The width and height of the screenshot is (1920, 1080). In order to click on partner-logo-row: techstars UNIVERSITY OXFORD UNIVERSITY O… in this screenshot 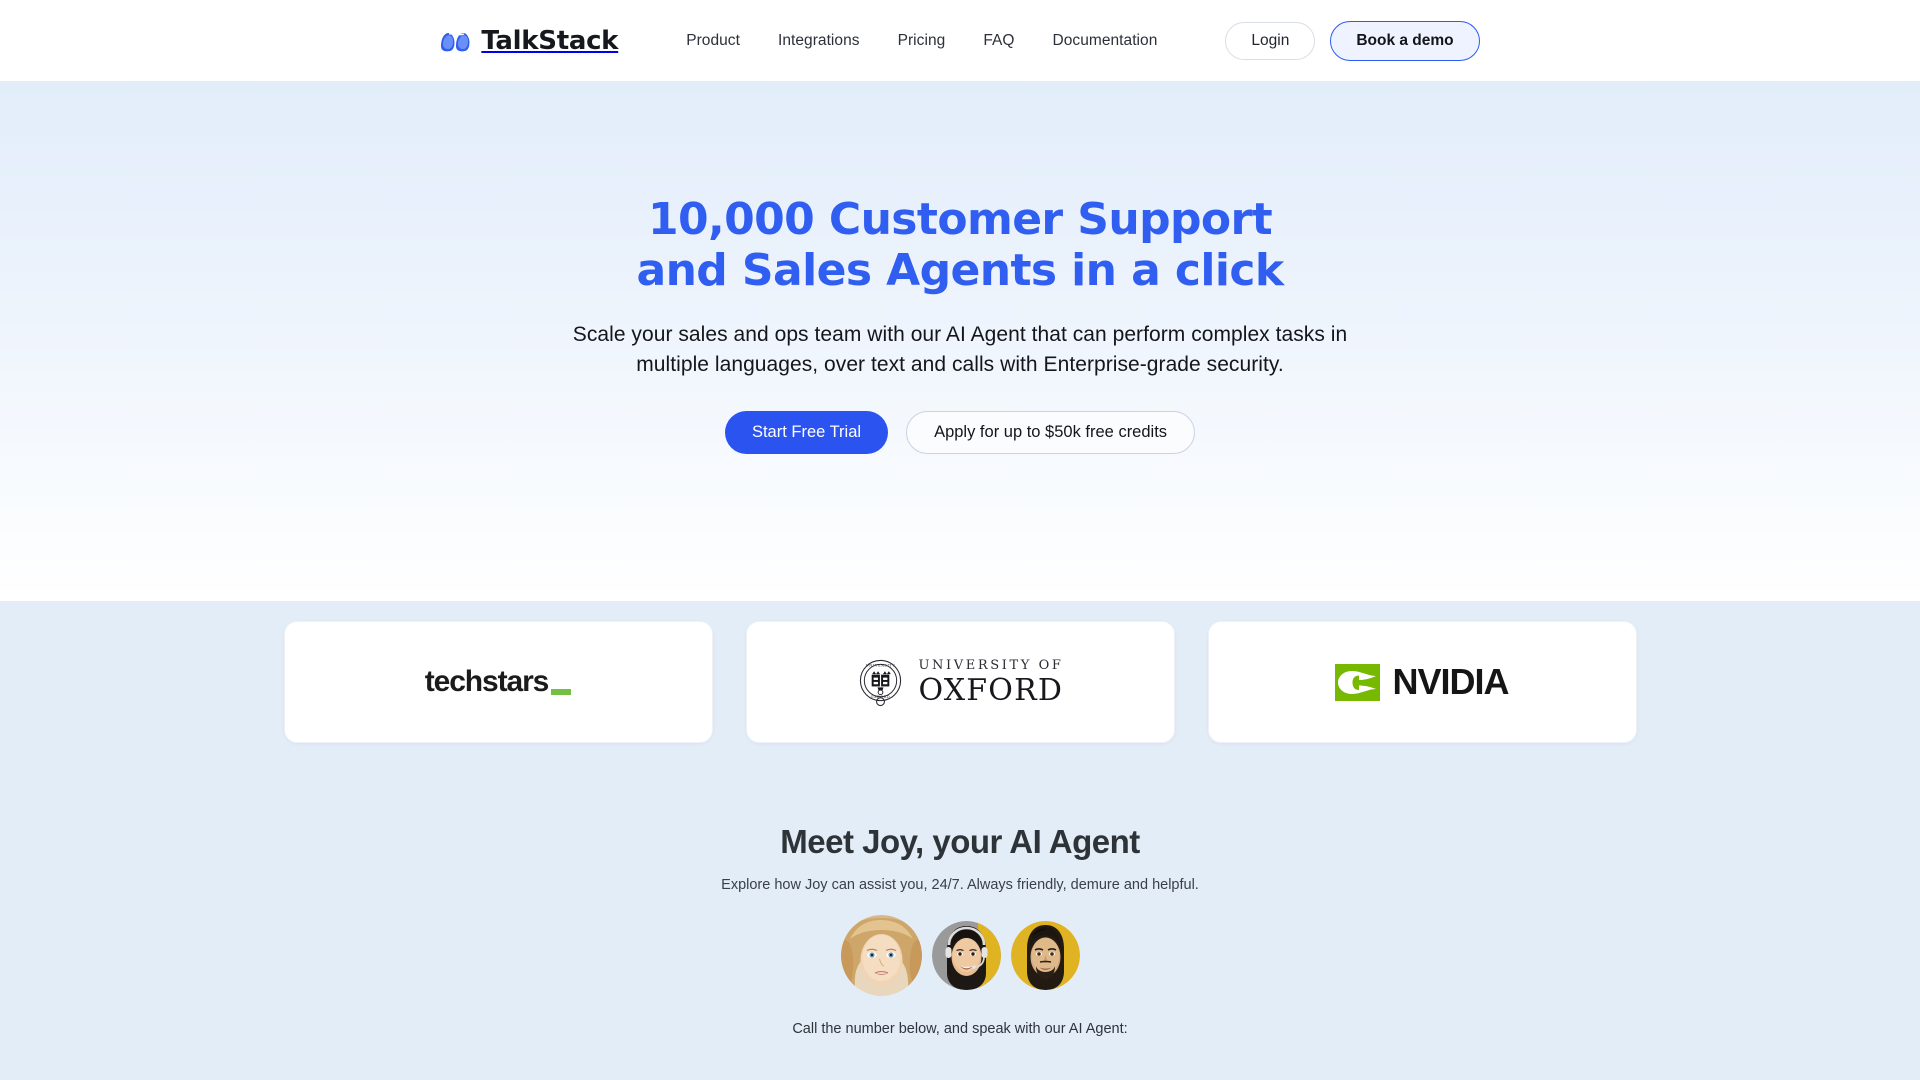, I will do `click(960, 682)`.